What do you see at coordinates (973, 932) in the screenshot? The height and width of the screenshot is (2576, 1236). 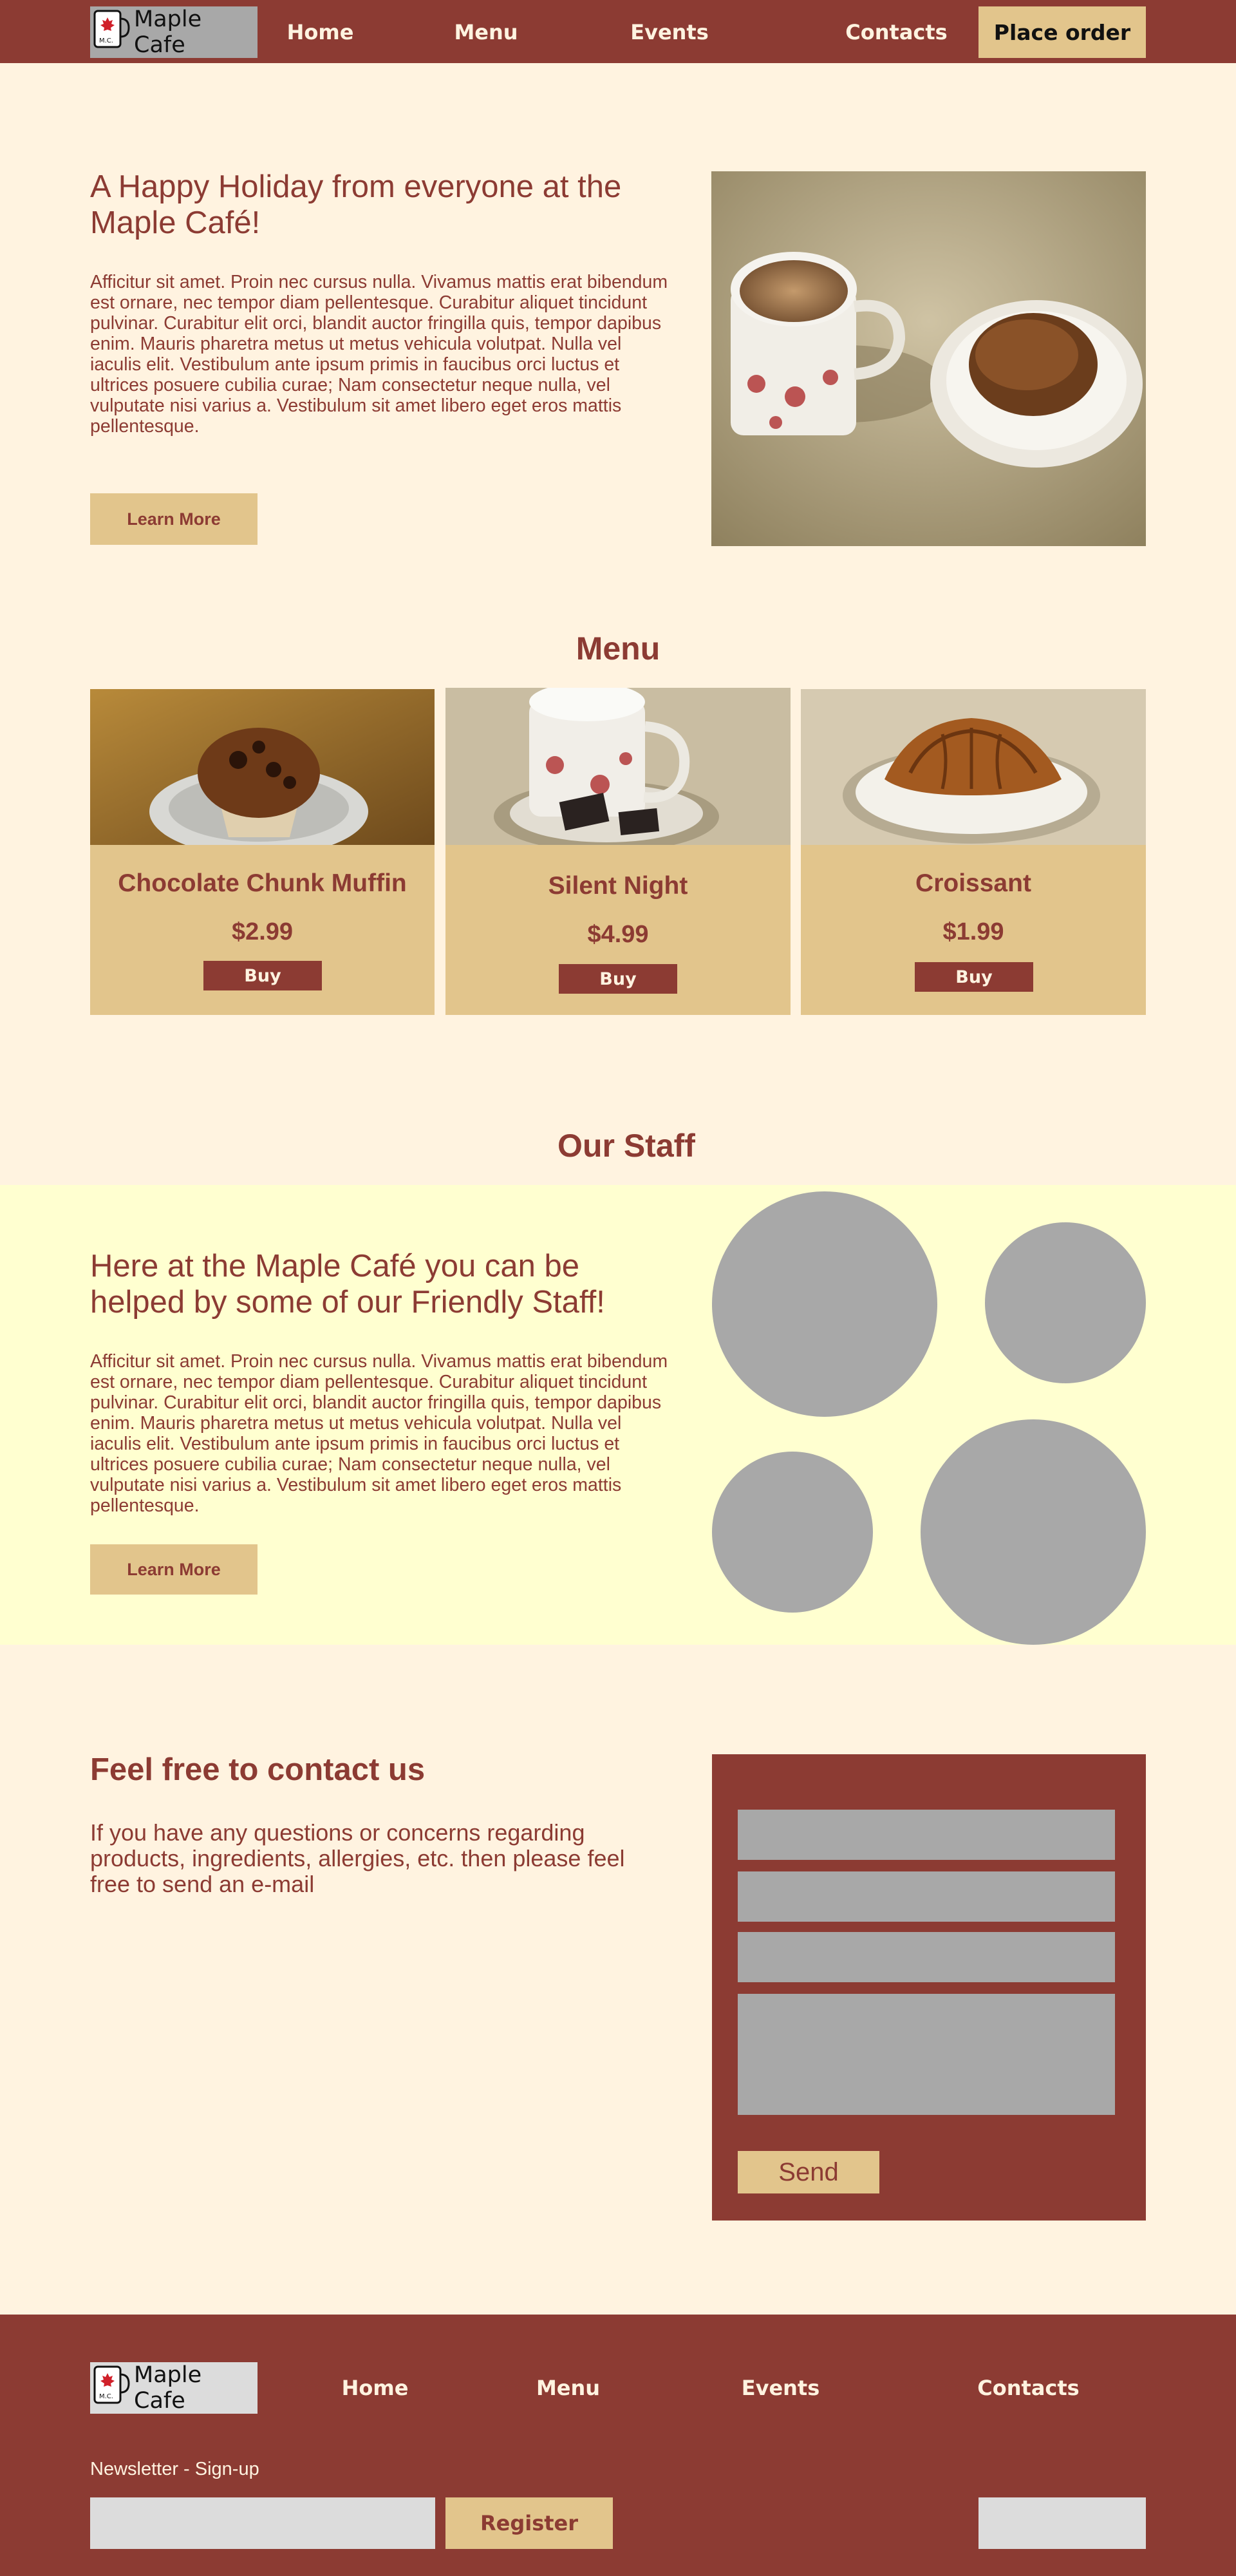 I see `menu-item-price: $1.99` at bounding box center [973, 932].